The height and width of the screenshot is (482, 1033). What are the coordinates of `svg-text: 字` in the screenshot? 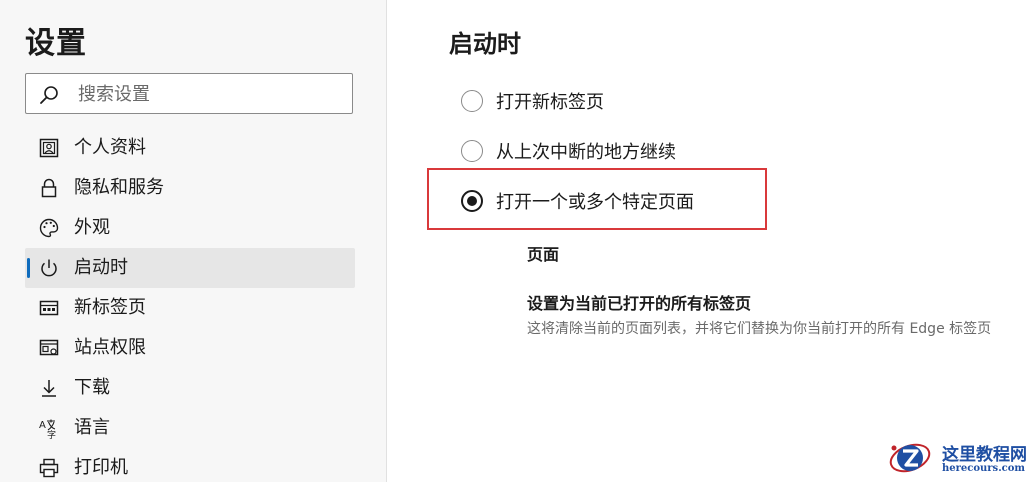 It's located at (51, 434).